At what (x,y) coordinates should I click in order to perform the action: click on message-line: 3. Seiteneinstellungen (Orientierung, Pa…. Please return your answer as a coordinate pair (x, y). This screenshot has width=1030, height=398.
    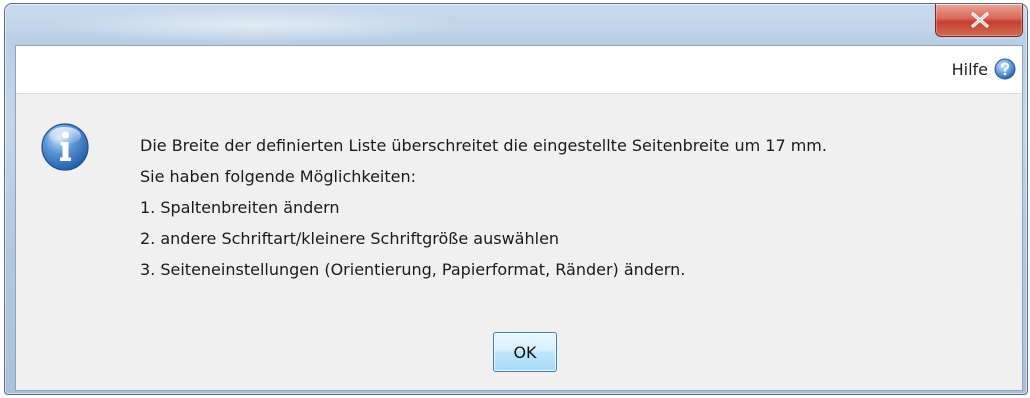
    Looking at the image, I should click on (413, 269).